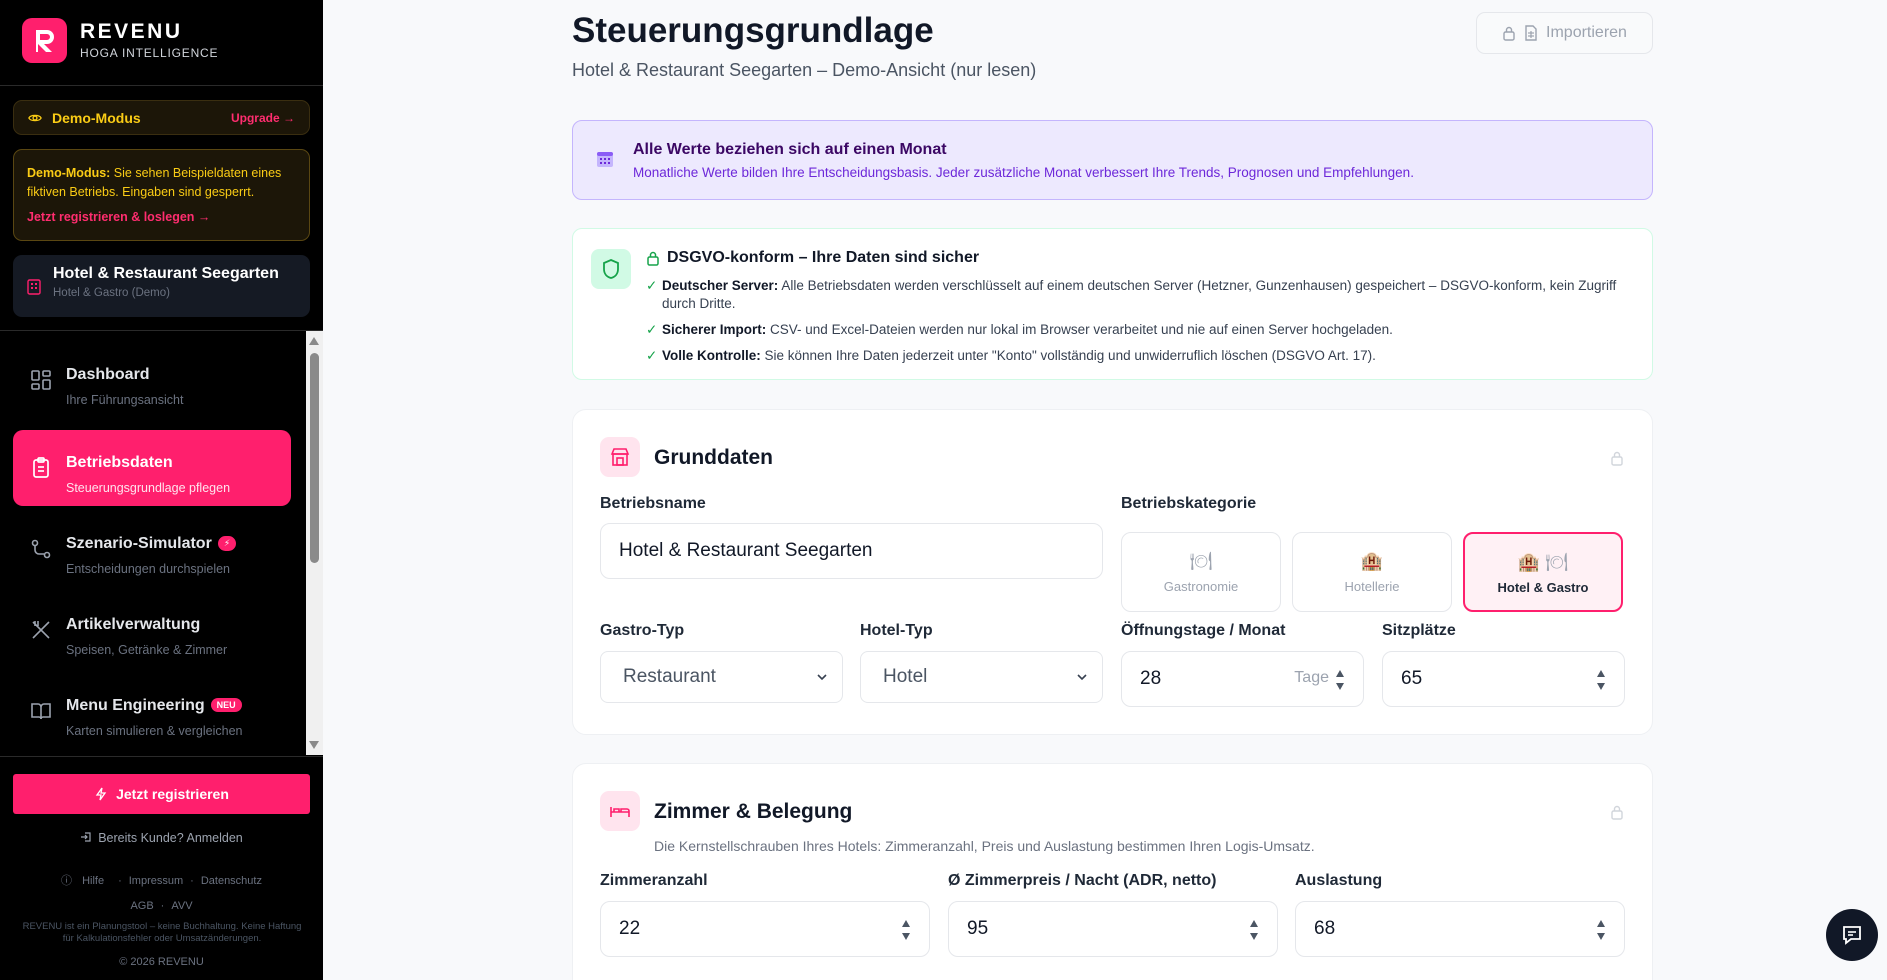  What do you see at coordinates (41, 549) in the screenshot?
I see `scenario-icon` at bounding box center [41, 549].